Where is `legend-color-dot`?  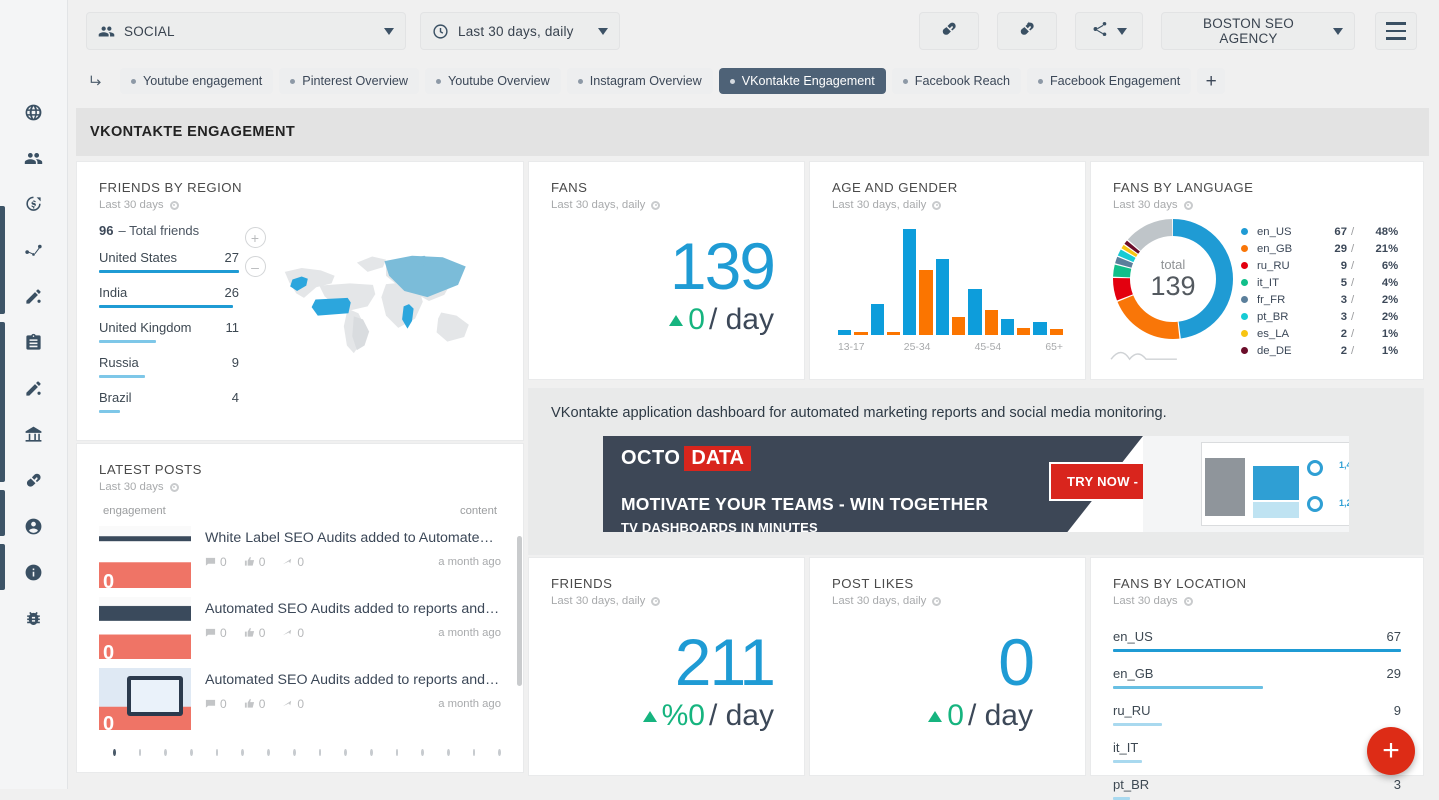 legend-color-dot is located at coordinates (1244, 248).